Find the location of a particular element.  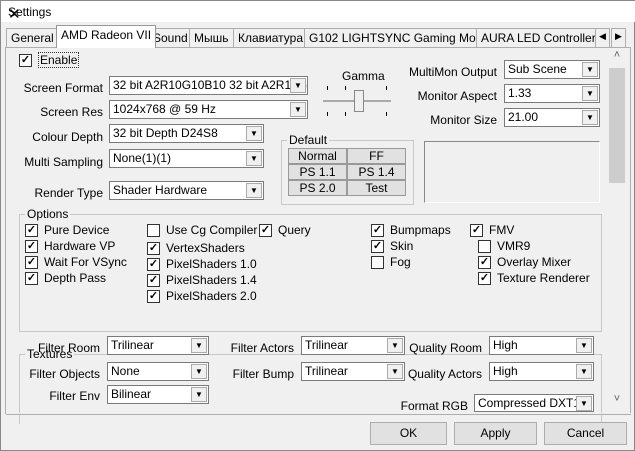

option-checkbox: ✓ Skin is located at coordinates (392, 246).